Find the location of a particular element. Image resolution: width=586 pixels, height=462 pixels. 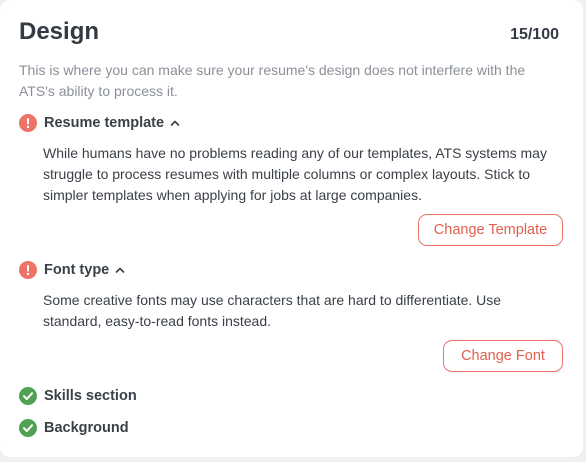

check-item-font-type: Font type is located at coordinates (72, 270).